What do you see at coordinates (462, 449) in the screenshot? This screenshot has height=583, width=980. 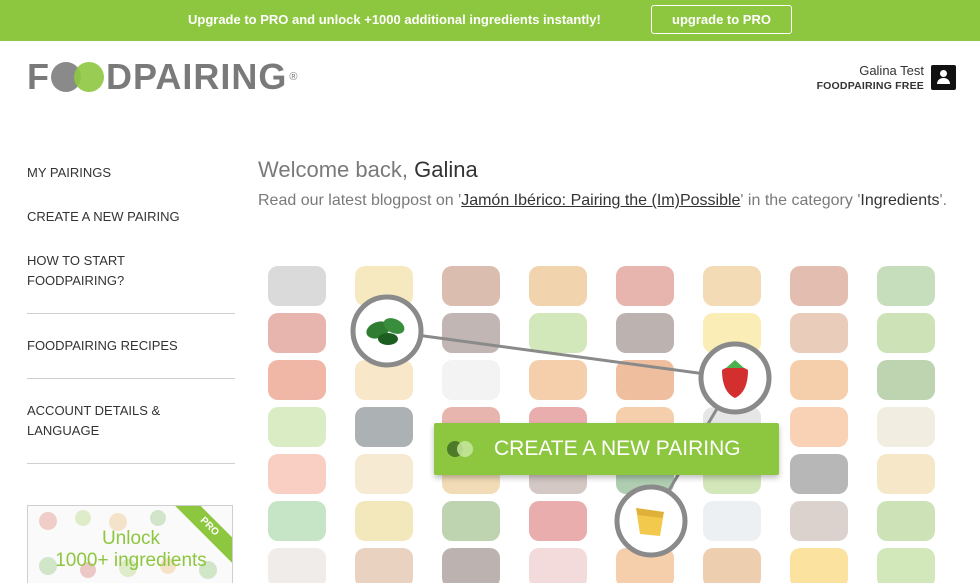 I see `pairing-circles-icon` at bounding box center [462, 449].